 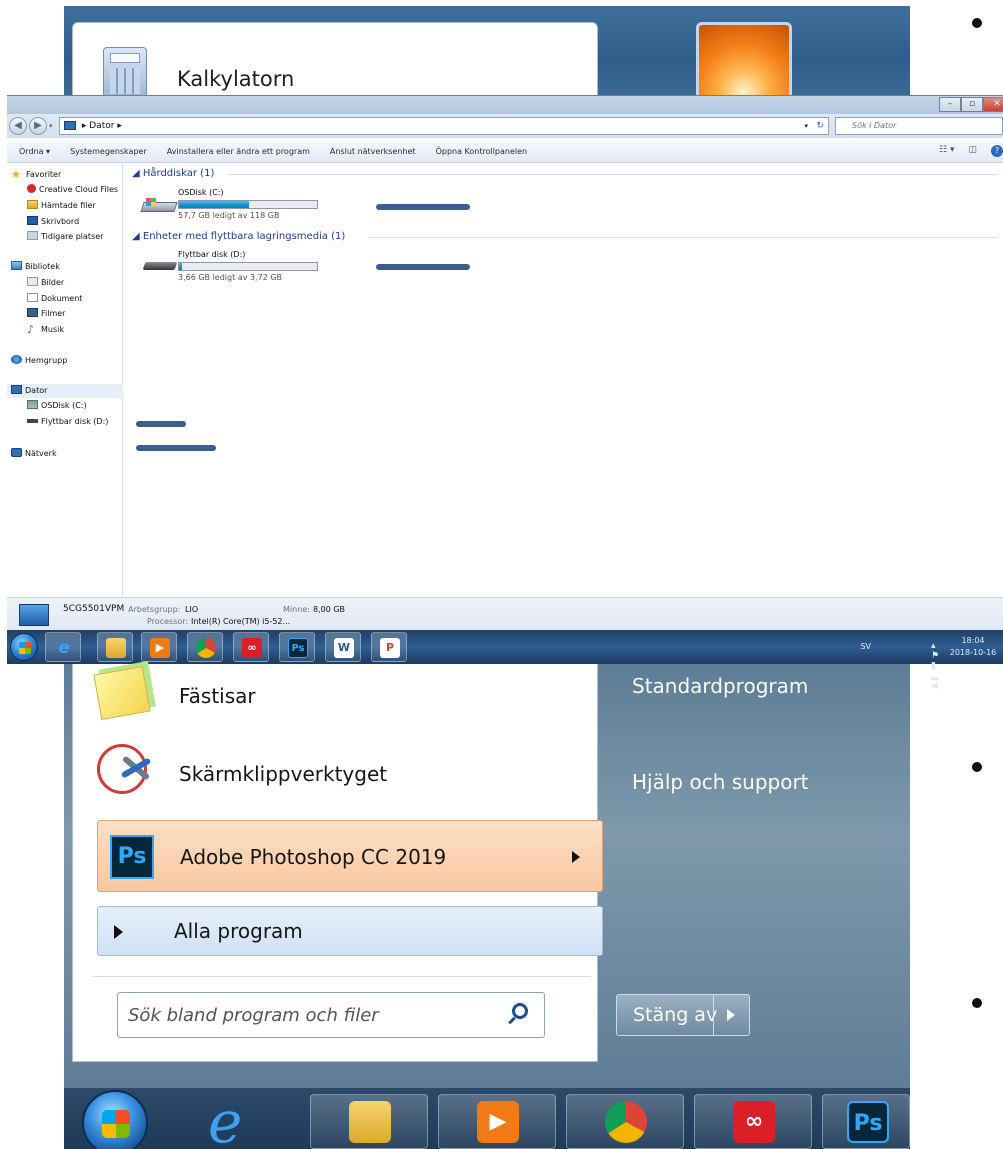 I want to click on breadcrumb-dator: Dator, so click(x=101, y=126).